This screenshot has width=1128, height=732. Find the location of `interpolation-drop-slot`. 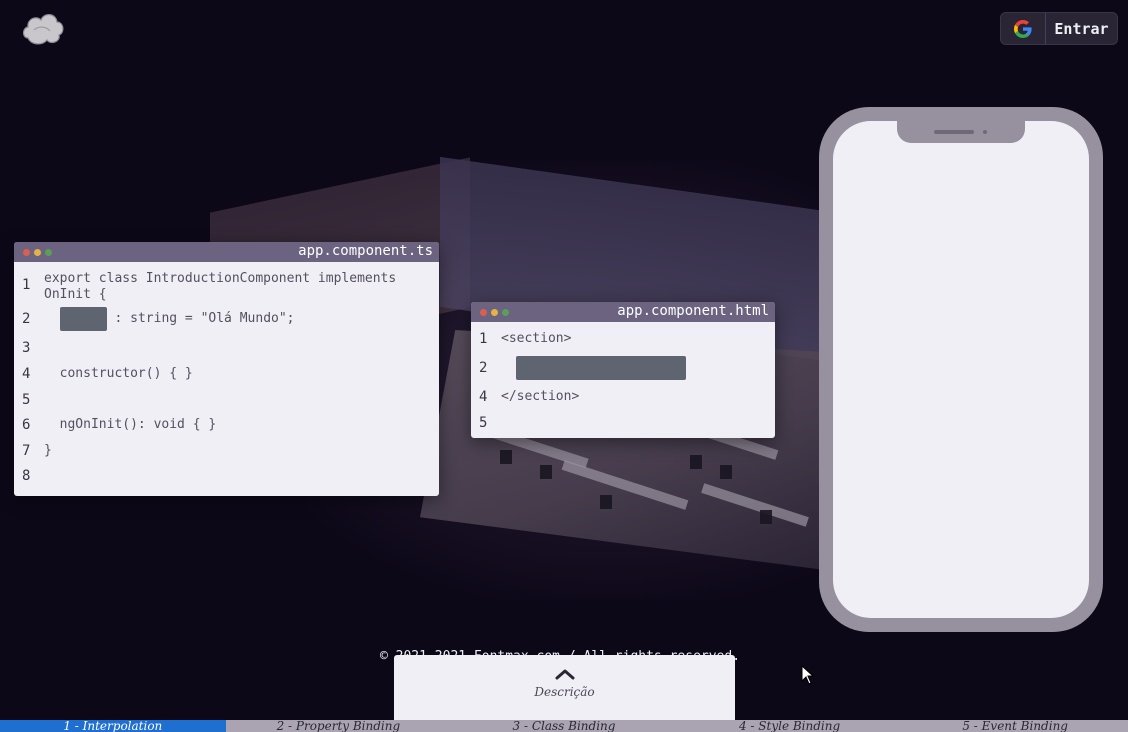

interpolation-drop-slot is located at coordinates (83, 319).